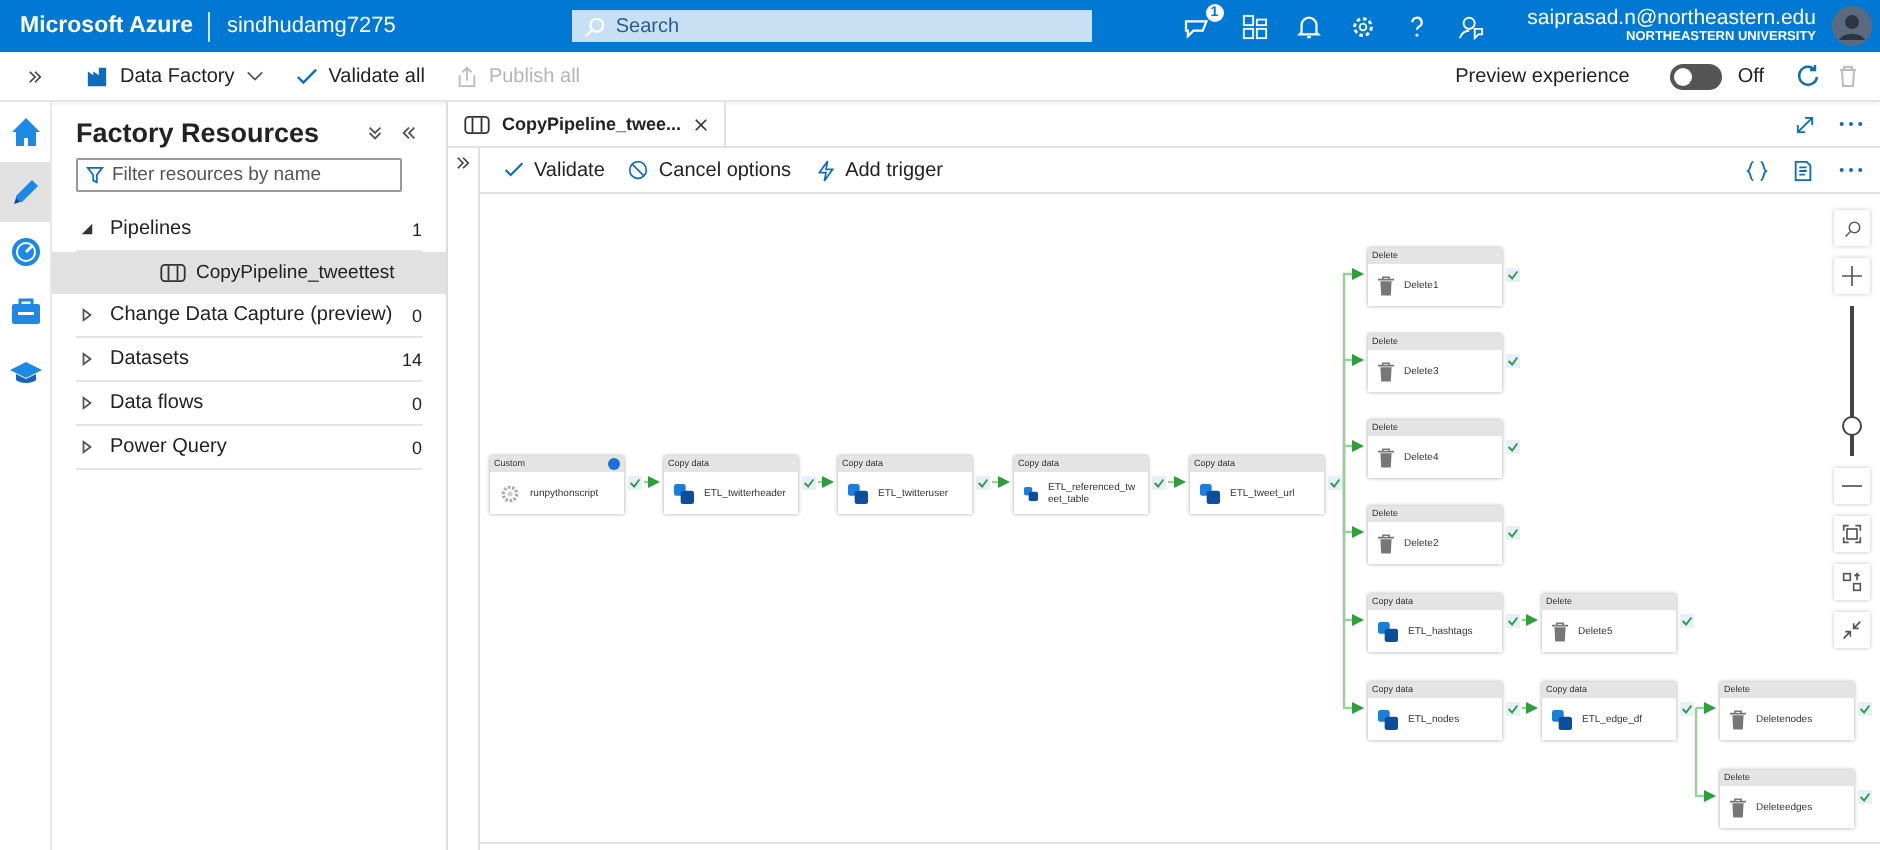  Describe the element at coordinates (249, 316) in the screenshot. I see `tree-item: Change Data Capture (preview) 0` at that location.